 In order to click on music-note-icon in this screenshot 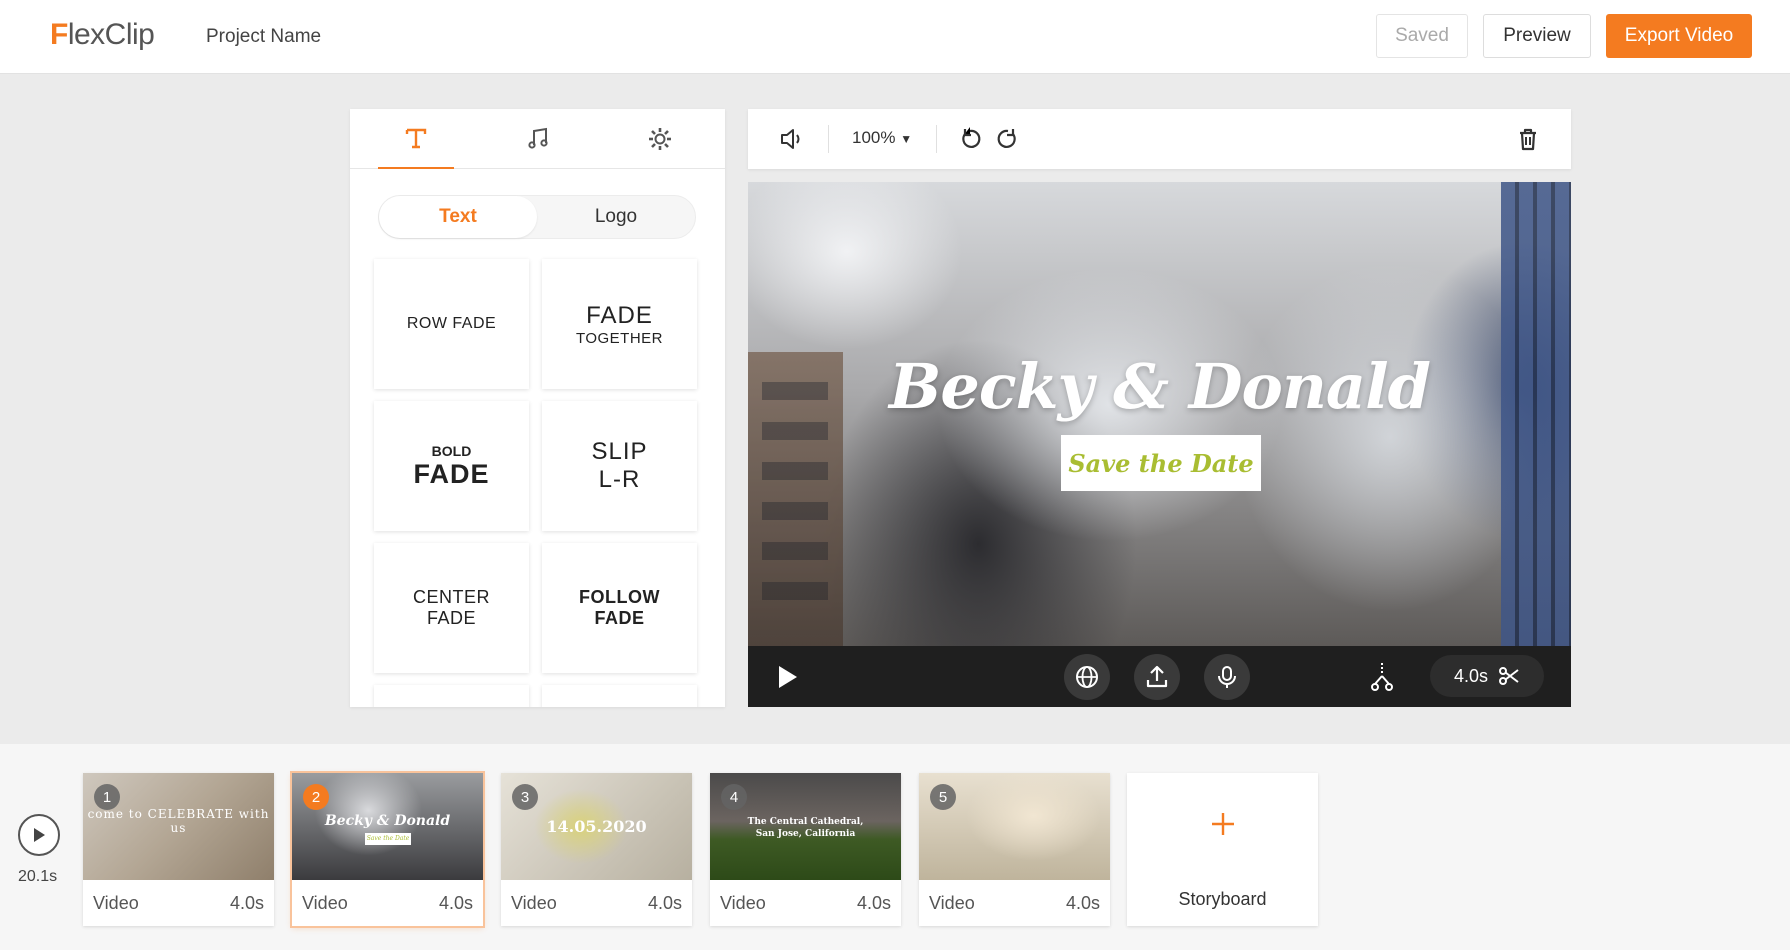, I will do `click(538, 138)`.